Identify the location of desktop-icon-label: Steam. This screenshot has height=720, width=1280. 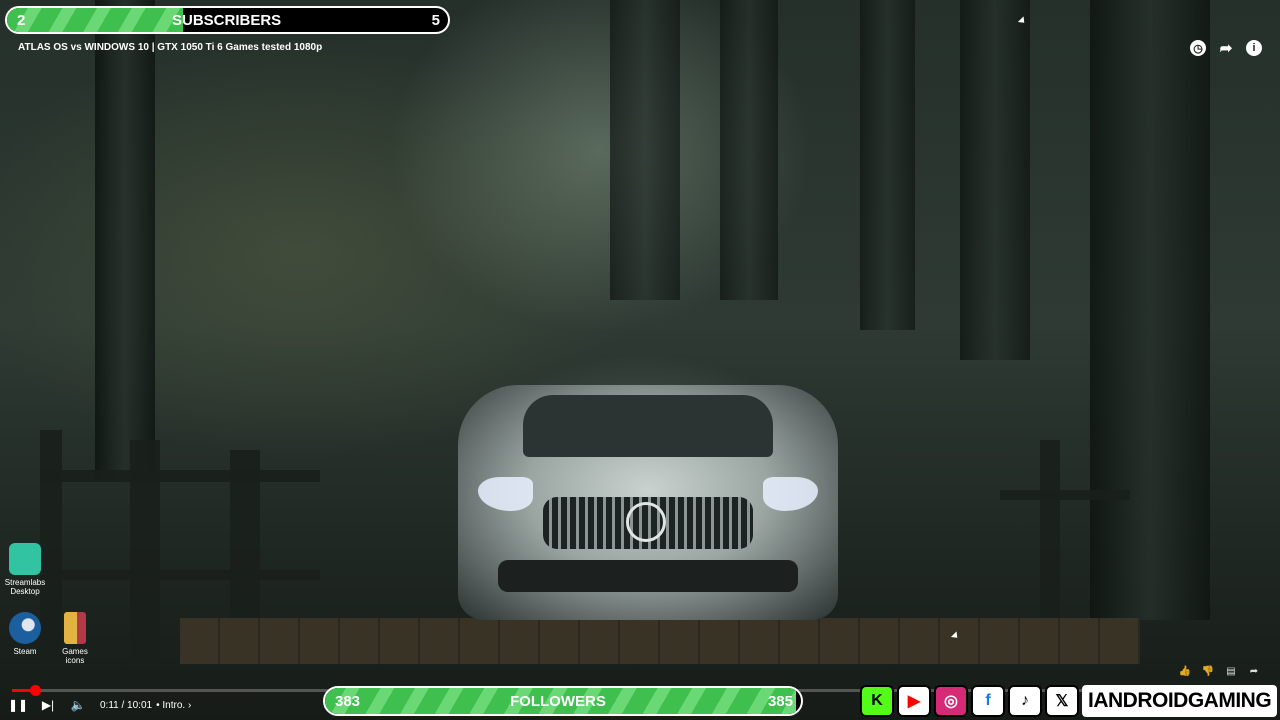
(25, 651).